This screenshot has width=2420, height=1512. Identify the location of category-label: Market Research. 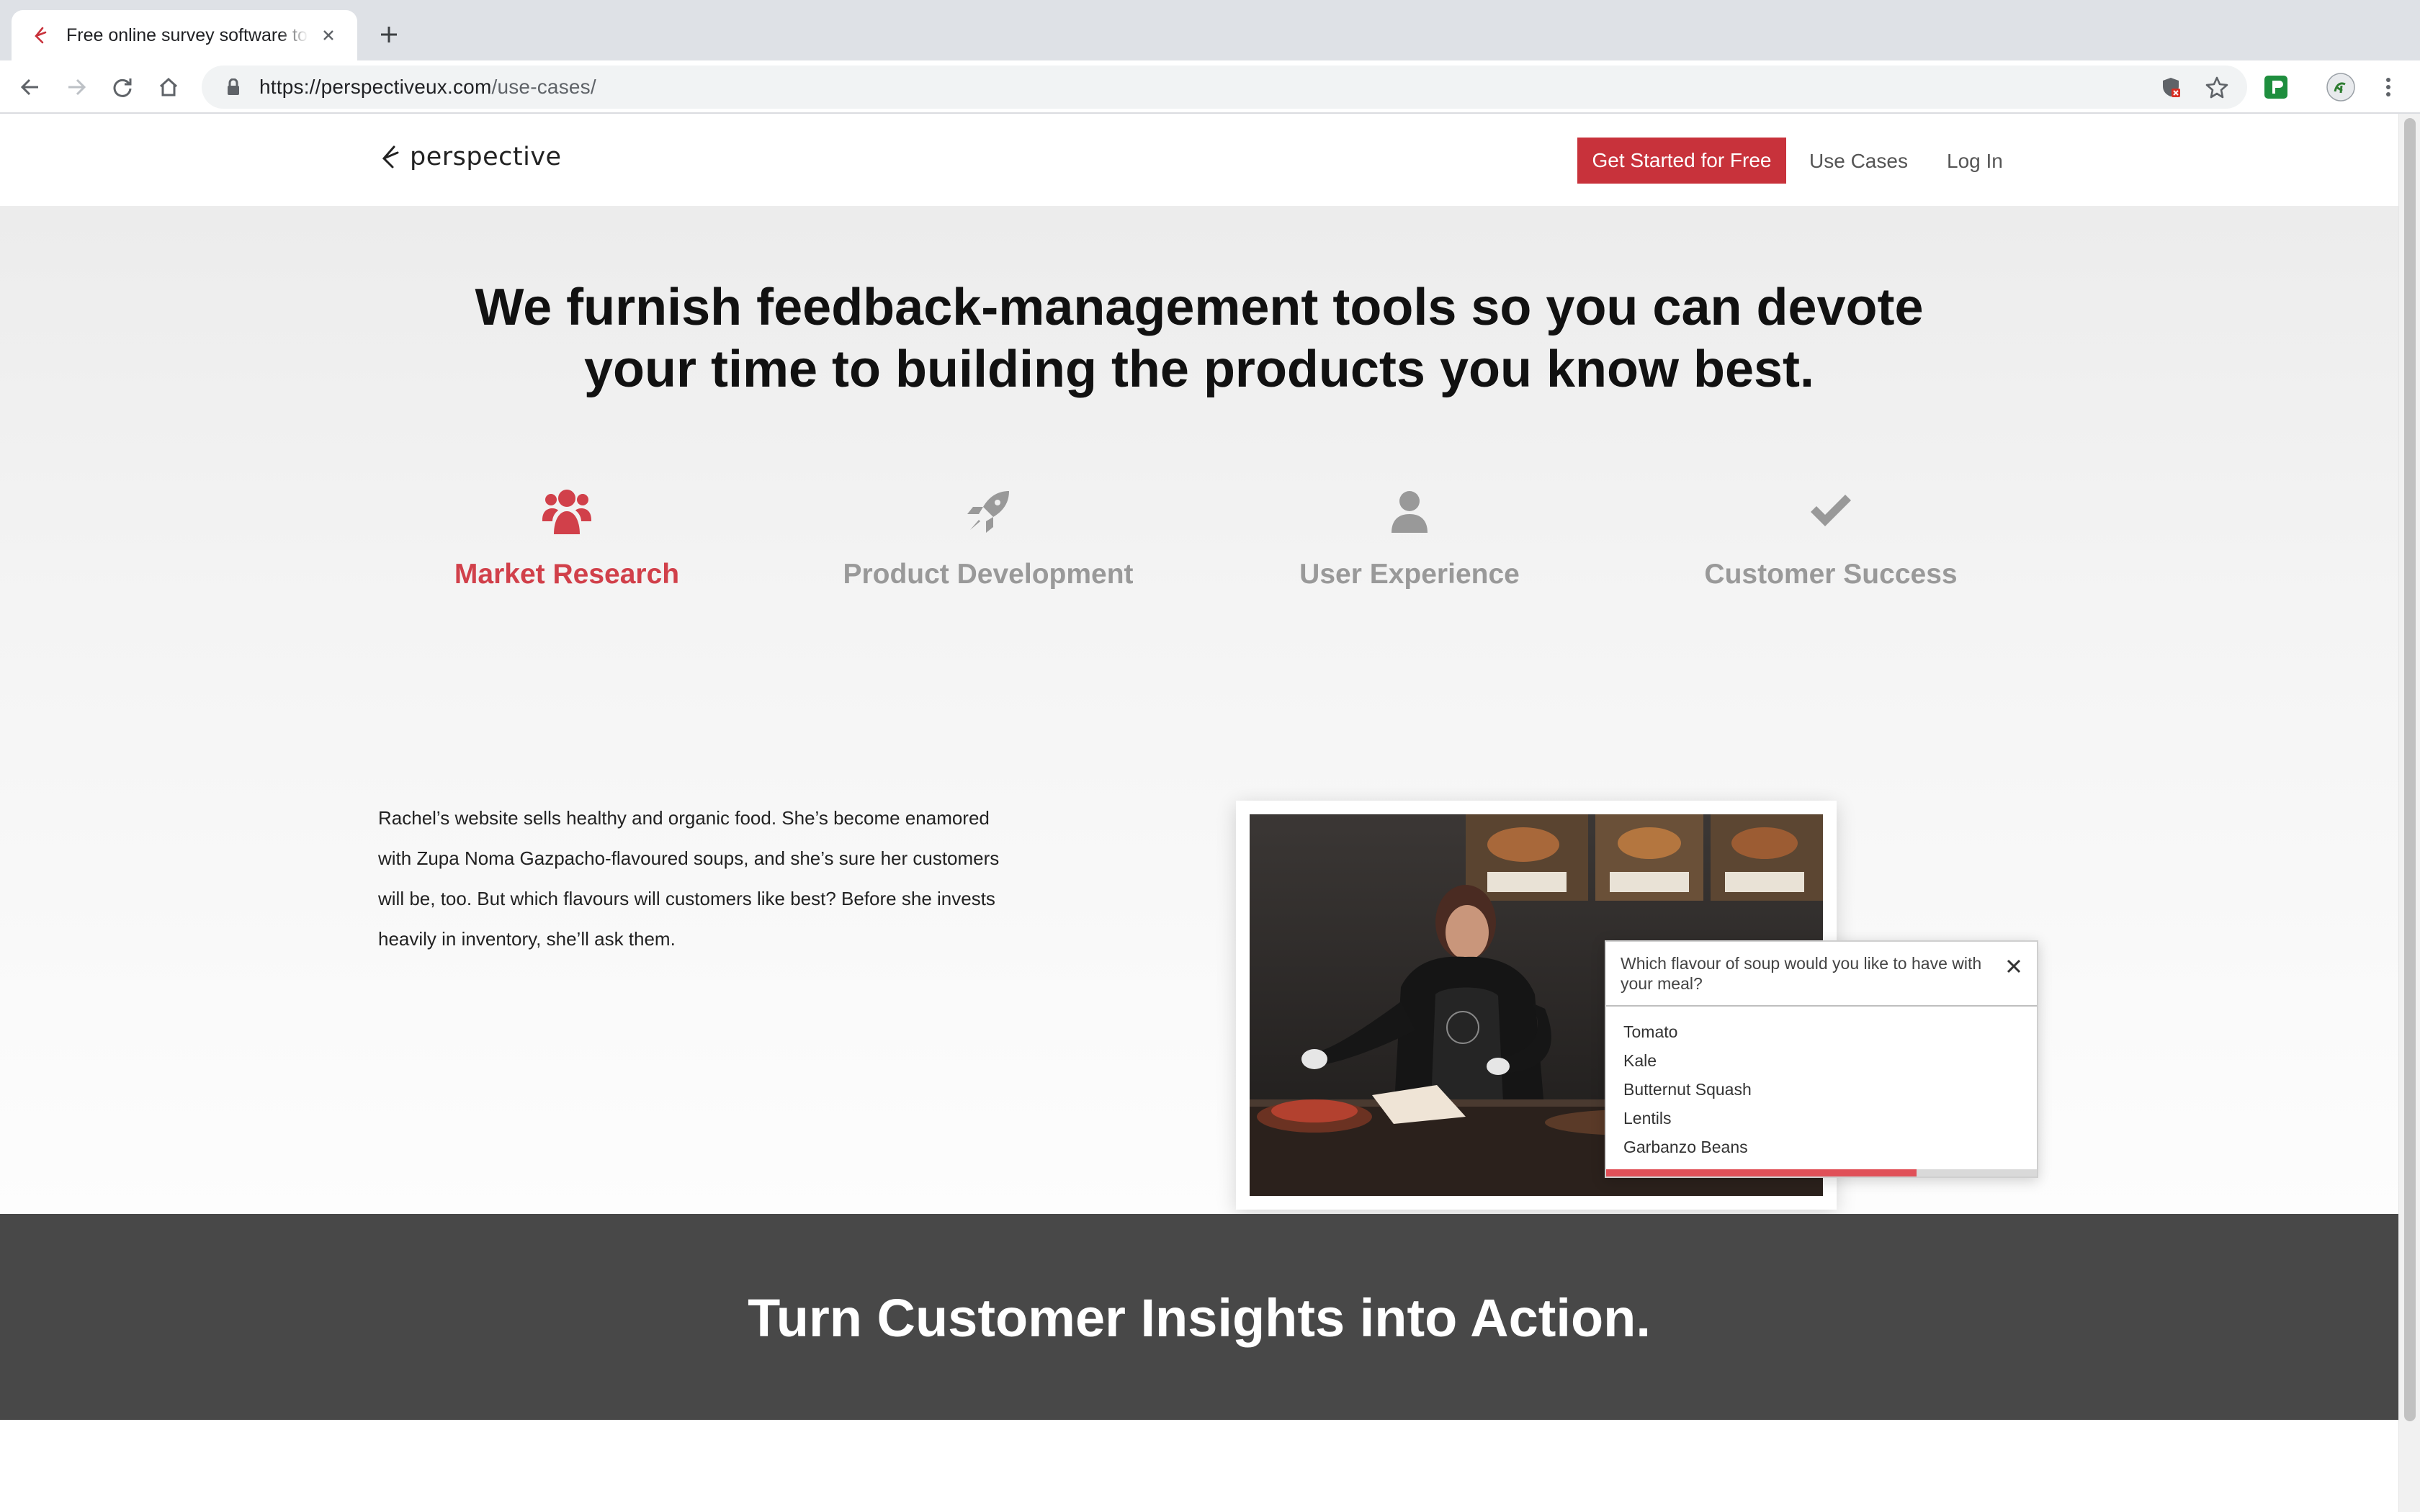
(567, 574).